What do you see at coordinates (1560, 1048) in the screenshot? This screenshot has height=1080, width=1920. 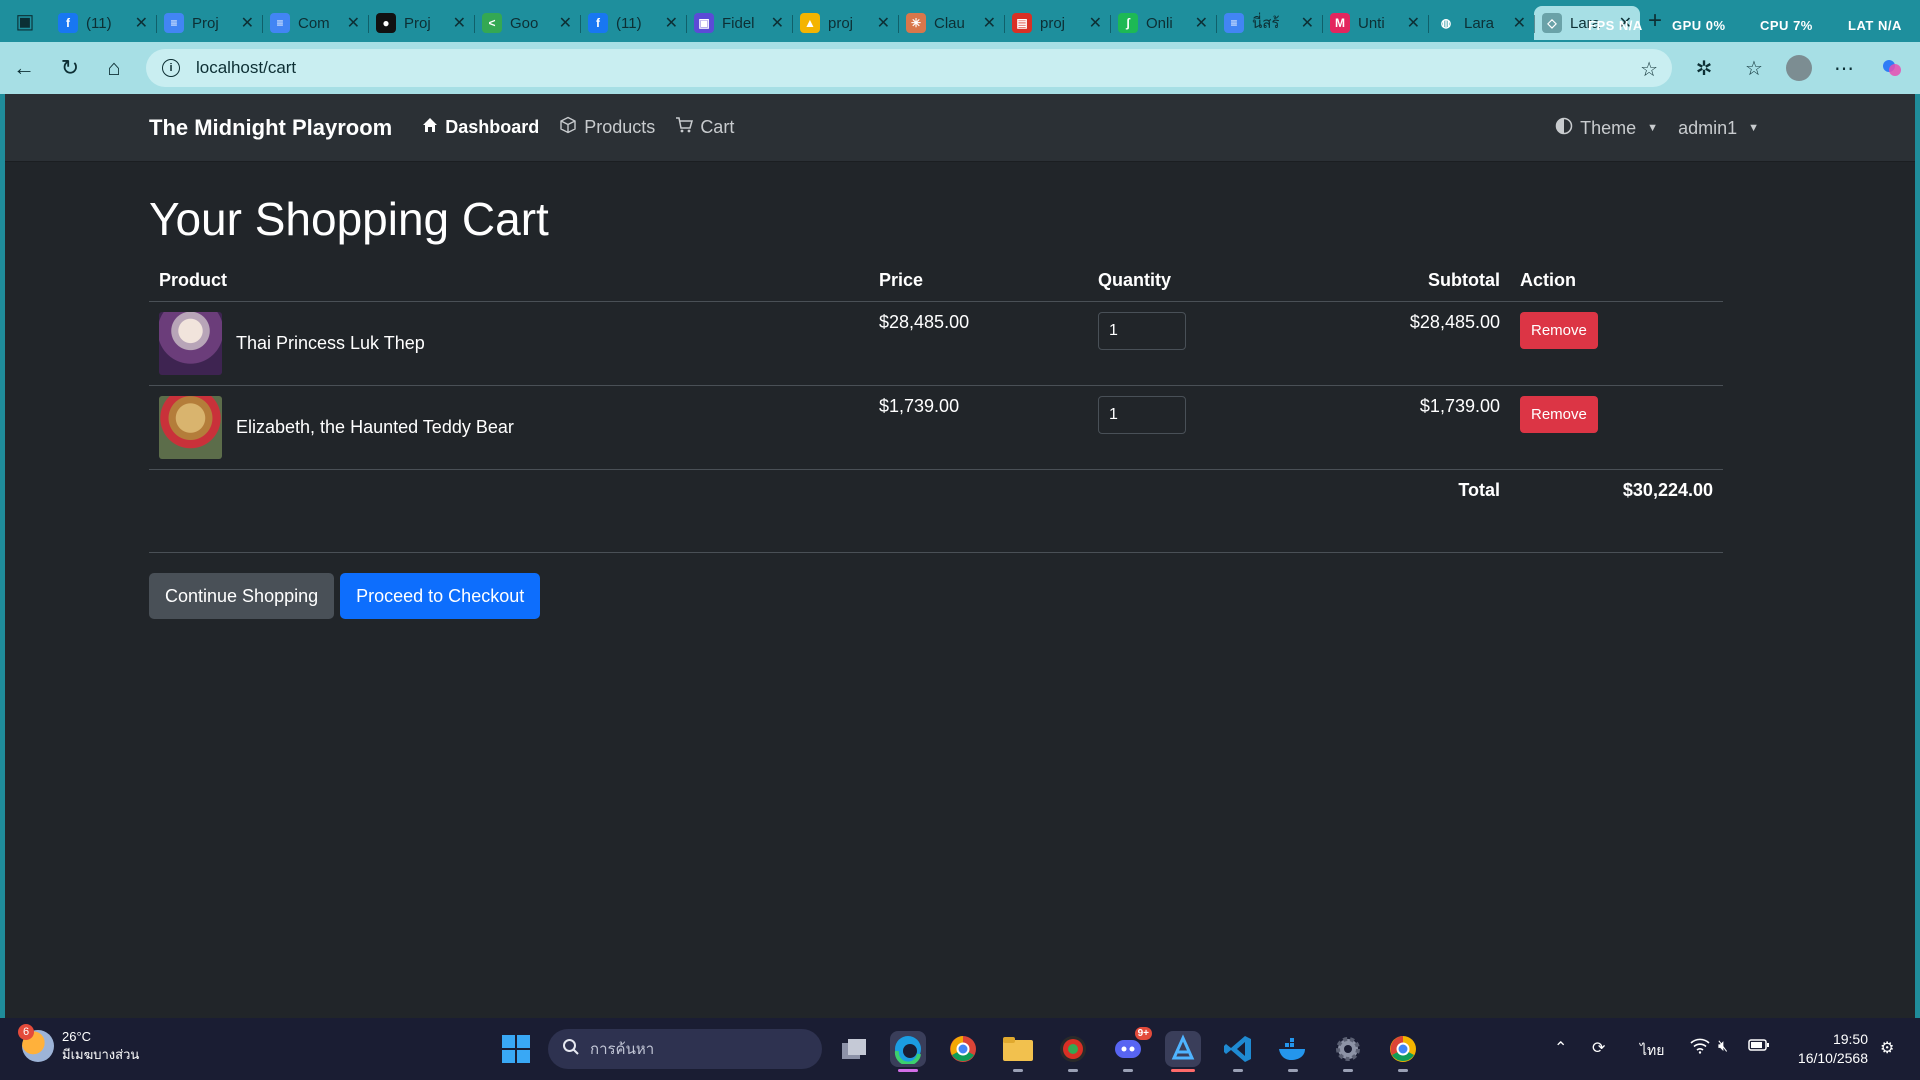 I see `chevron-up-icon: ⌃` at bounding box center [1560, 1048].